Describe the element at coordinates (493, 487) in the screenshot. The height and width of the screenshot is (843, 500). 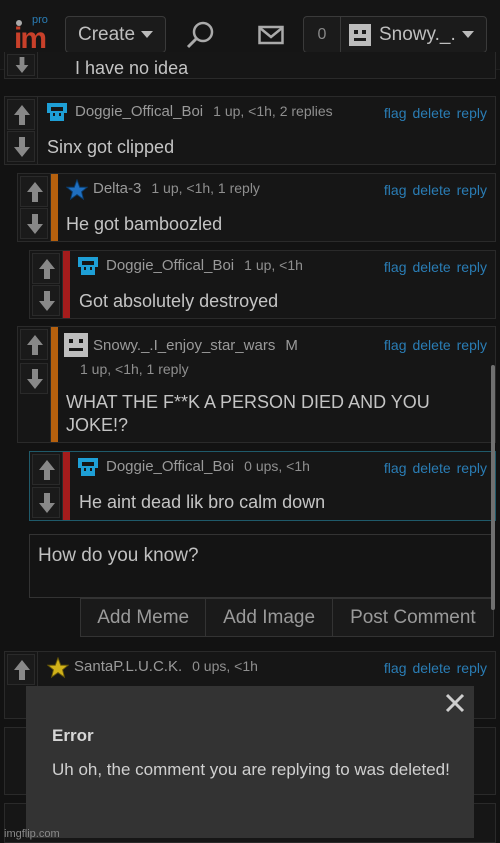
I see `scrollbar` at that location.